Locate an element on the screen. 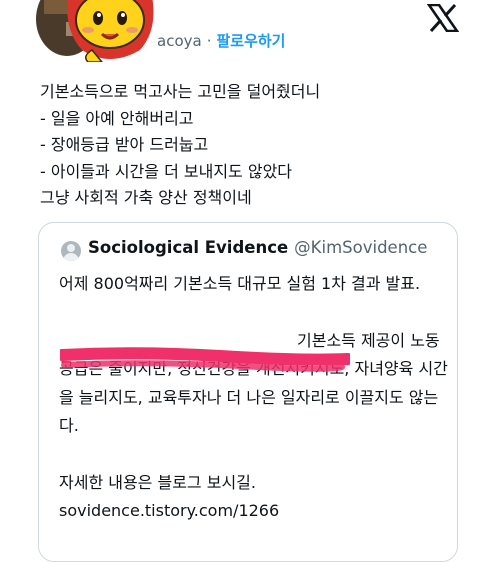 Image resolution: width=500 pixels, height=562 pixels. quoted-link: sovidence.tistory.com/1266 is located at coordinates (254, 511).